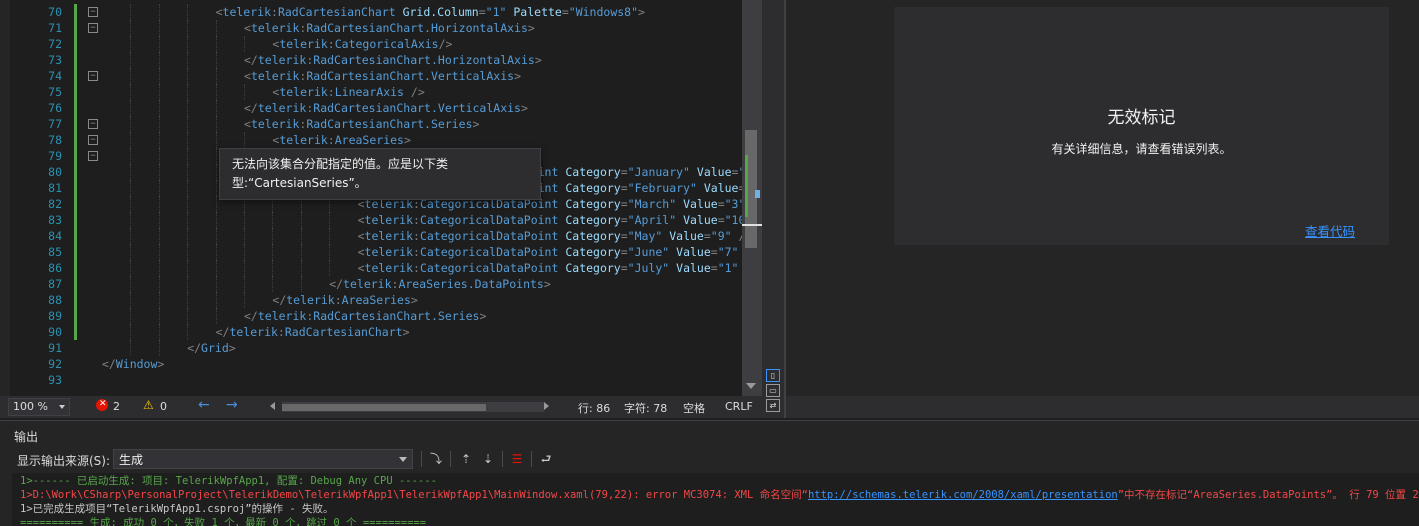 The height and width of the screenshot is (526, 1419). I want to click on warning-count: 0, so click(163, 406).